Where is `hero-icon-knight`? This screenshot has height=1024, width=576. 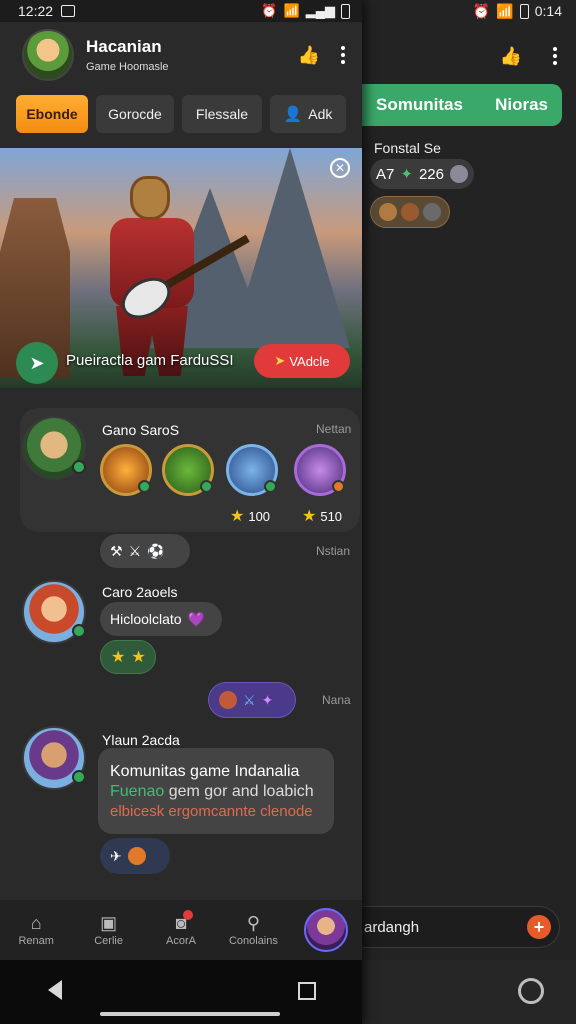 hero-icon-knight is located at coordinates (252, 470).